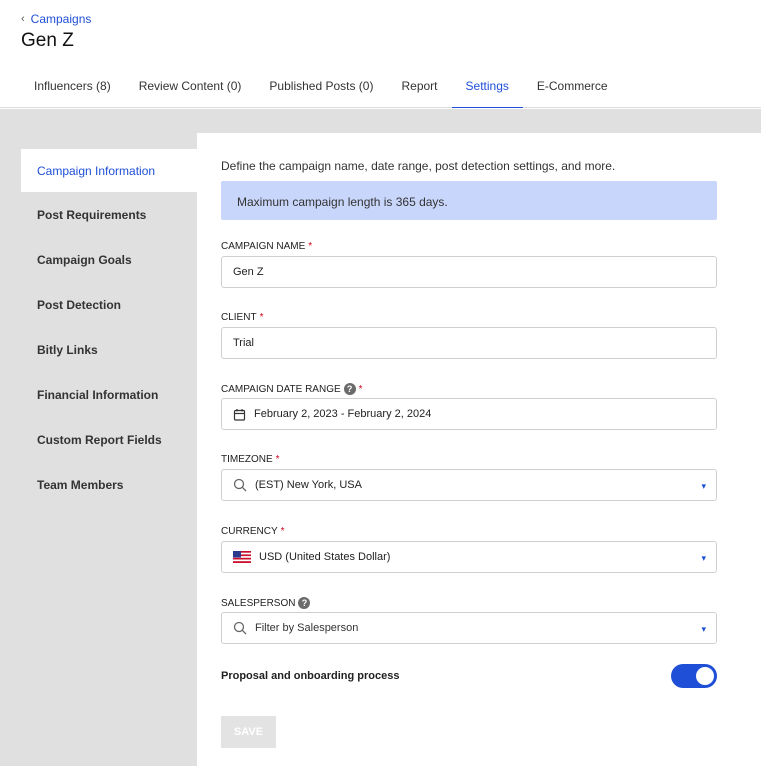 Image resolution: width=761 pixels, height=766 pixels. I want to click on date-range-value: February 2, 2023 - February 2, 2024, so click(343, 414).